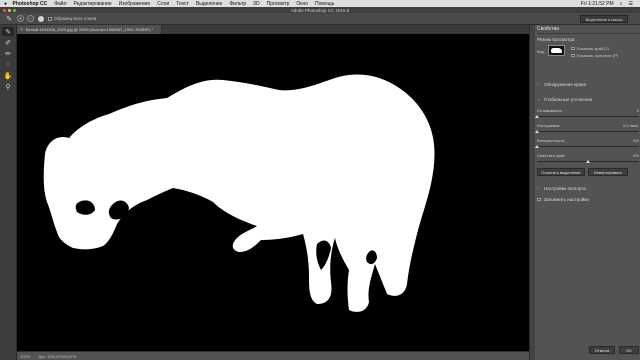  Describe the element at coordinates (565, 188) in the screenshot. I see `output-settings-label: Настройки экспорта` at that location.